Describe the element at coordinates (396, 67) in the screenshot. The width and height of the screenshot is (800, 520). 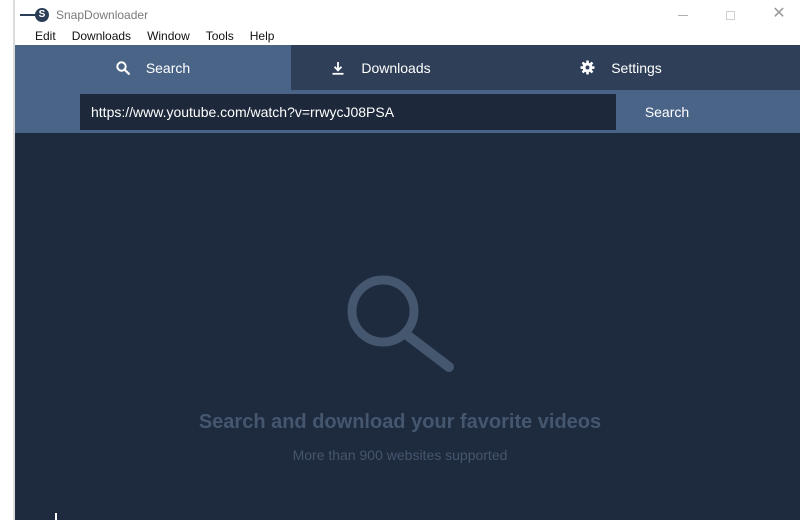
I see `tab-downloads-label: Downloads` at that location.